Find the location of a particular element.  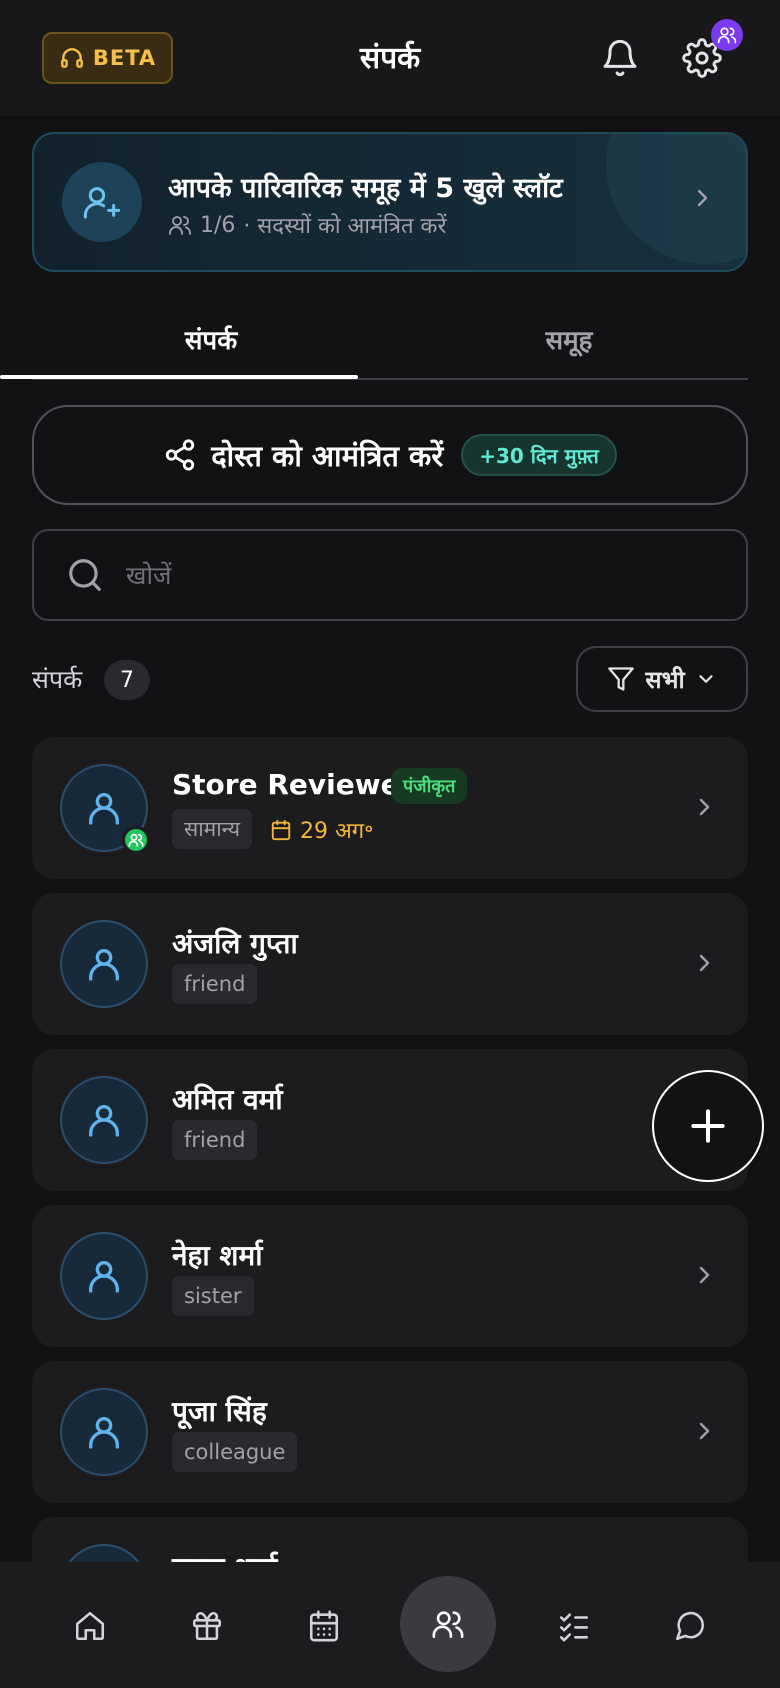

family-banner-title: आपके पारिवारिक समूह में 5 खुले स्लॉट is located at coordinates (365, 188).